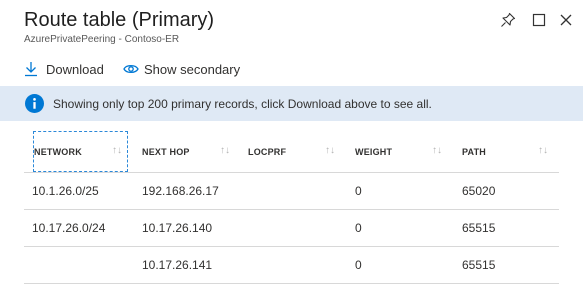  Describe the element at coordinates (474, 151) in the screenshot. I see `column-label-path: PATH` at that location.